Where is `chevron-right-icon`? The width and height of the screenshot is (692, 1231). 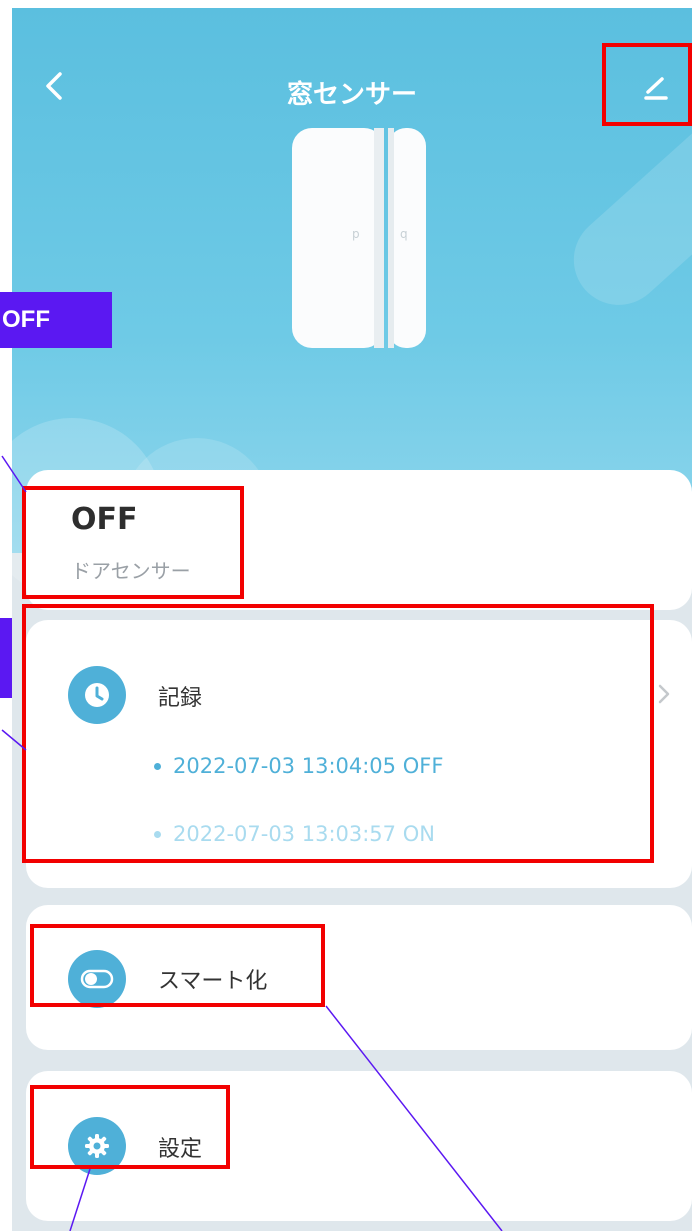 chevron-right-icon is located at coordinates (664, 694).